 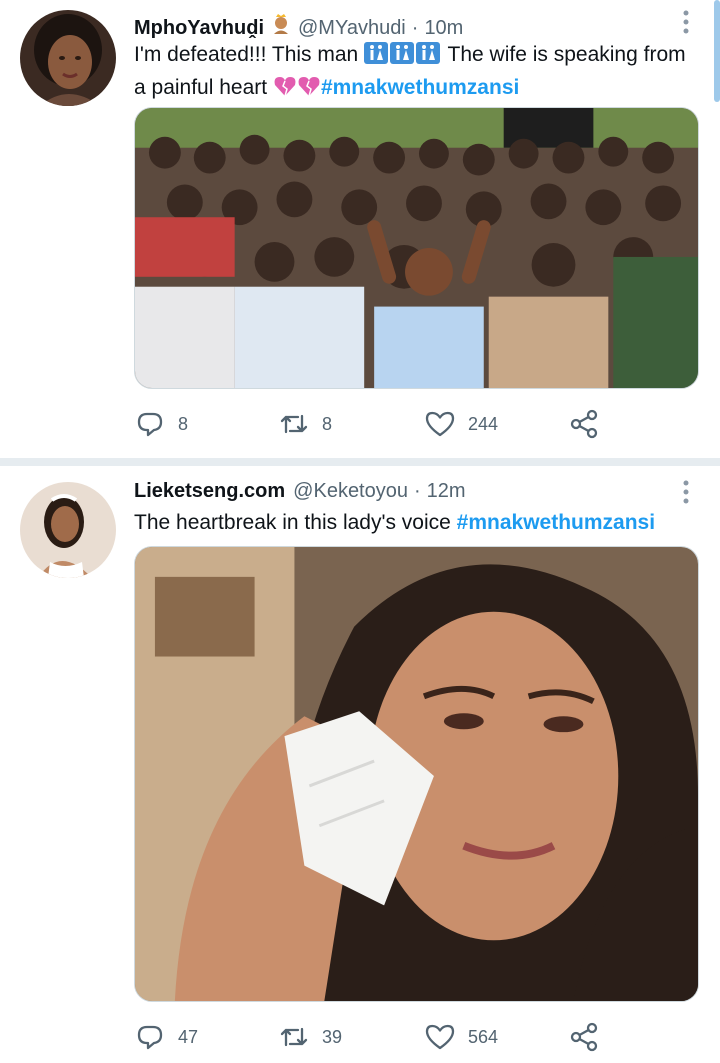 I want to click on reply-count: 8, so click(x=183, y=423).